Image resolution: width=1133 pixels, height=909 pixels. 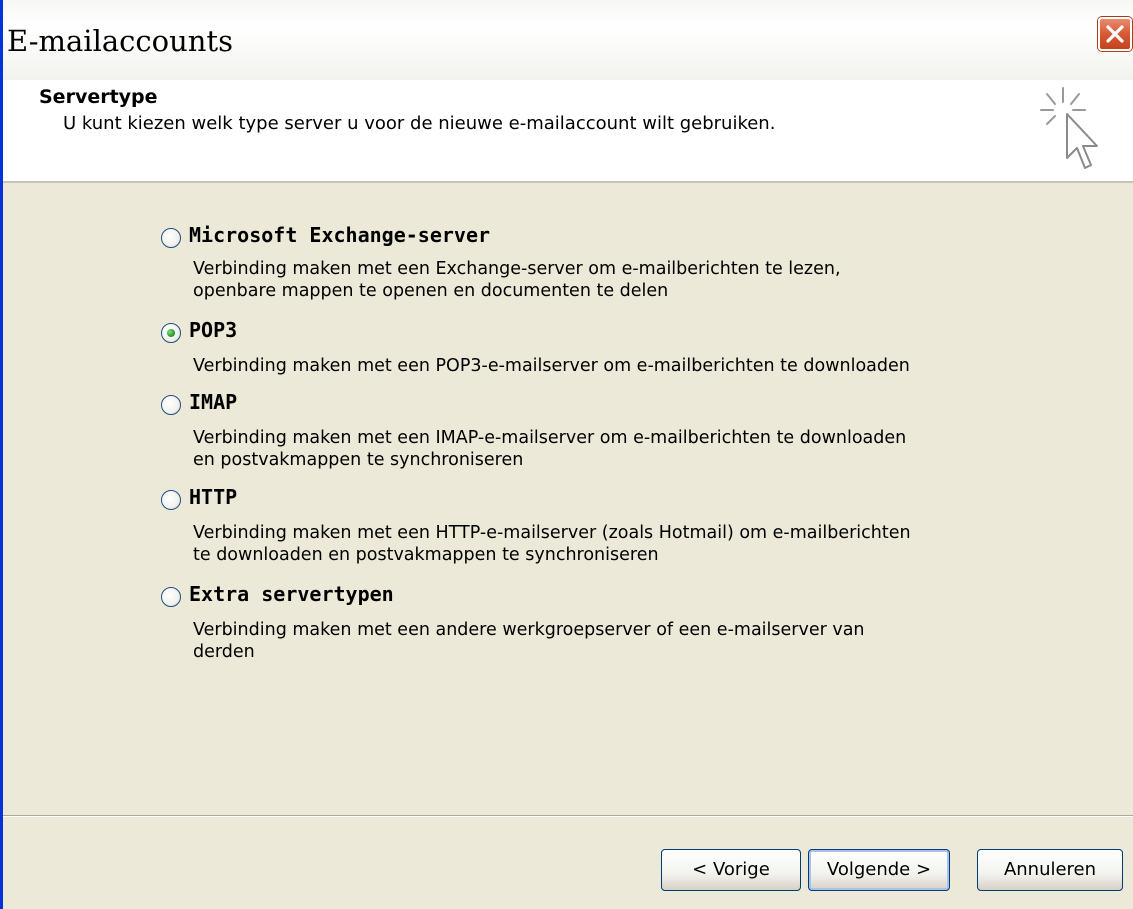 I want to click on cancel-button: Annuleren, so click(x=1050, y=870).